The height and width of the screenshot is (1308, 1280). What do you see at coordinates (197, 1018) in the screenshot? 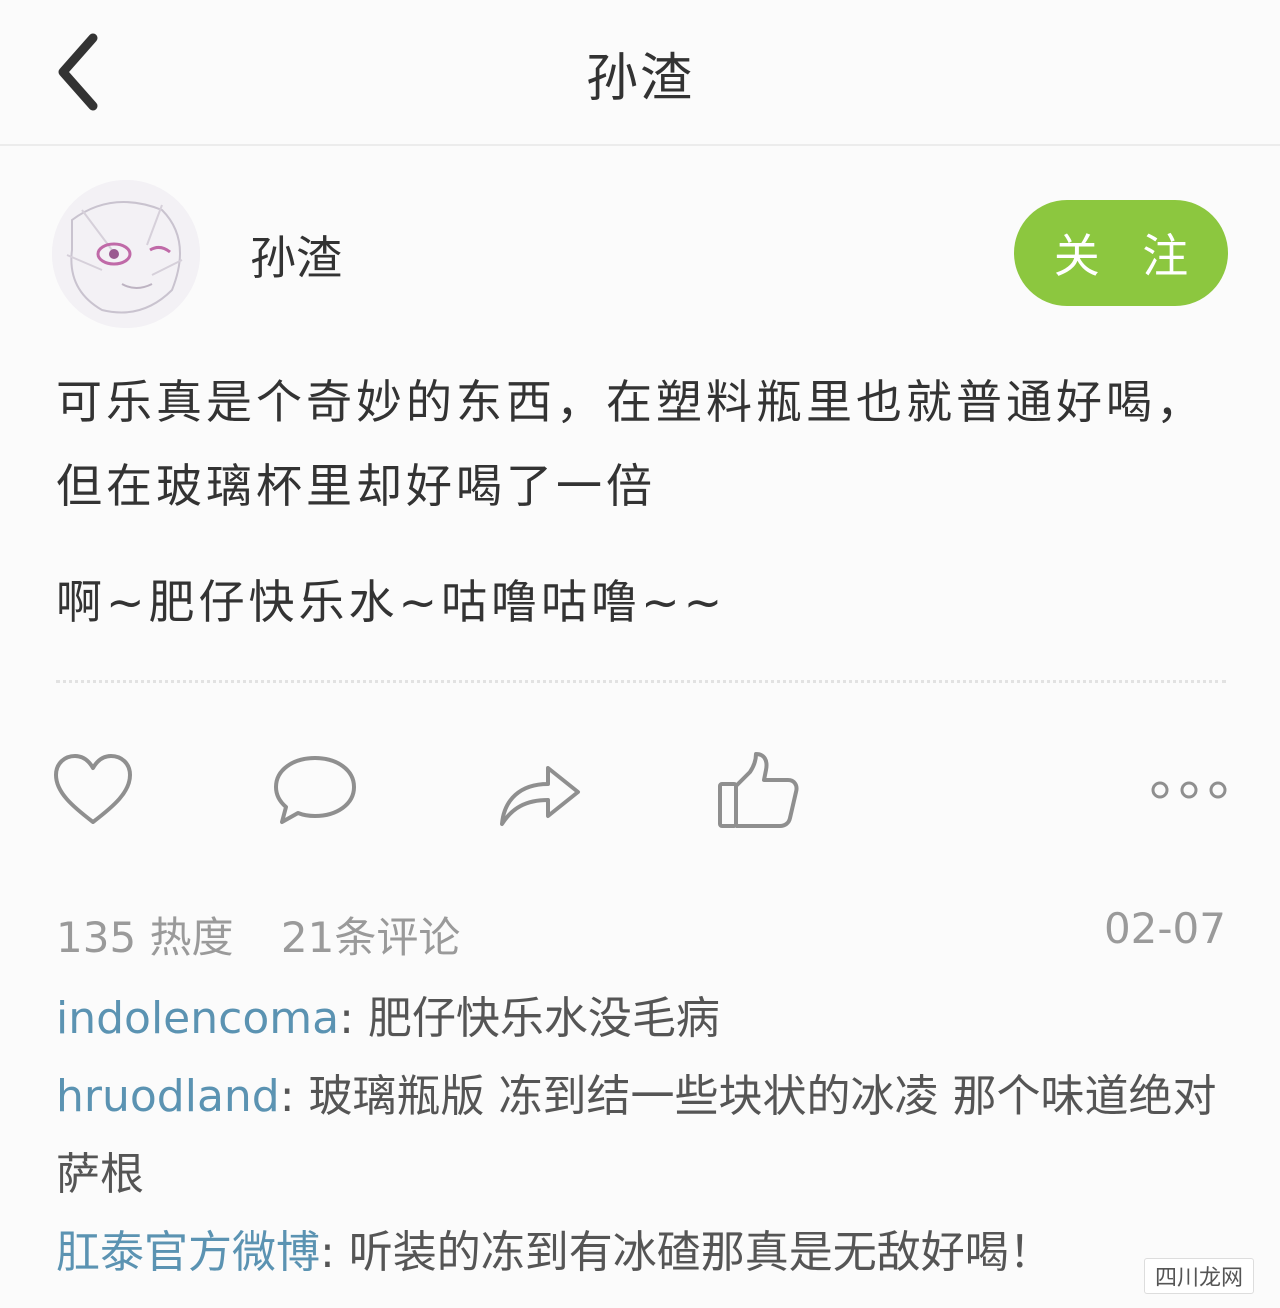
I see `comment-user: indolencoma` at bounding box center [197, 1018].